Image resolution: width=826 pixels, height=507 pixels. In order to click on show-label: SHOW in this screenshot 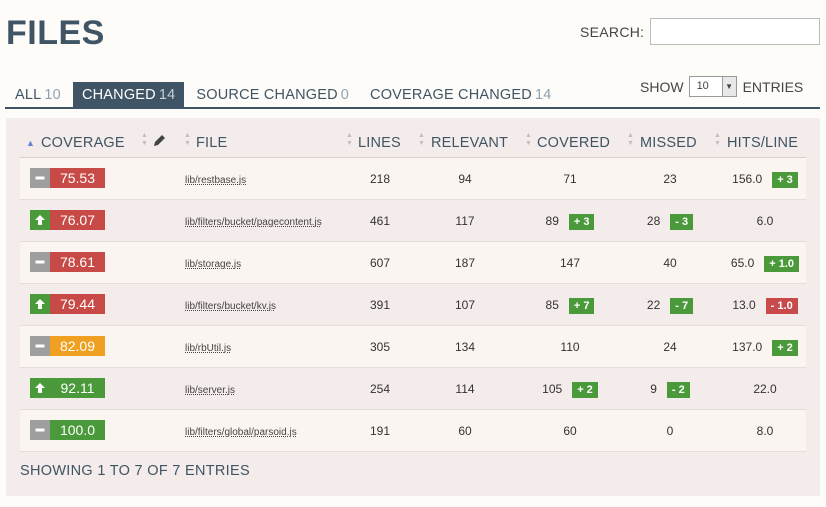, I will do `click(662, 86)`.